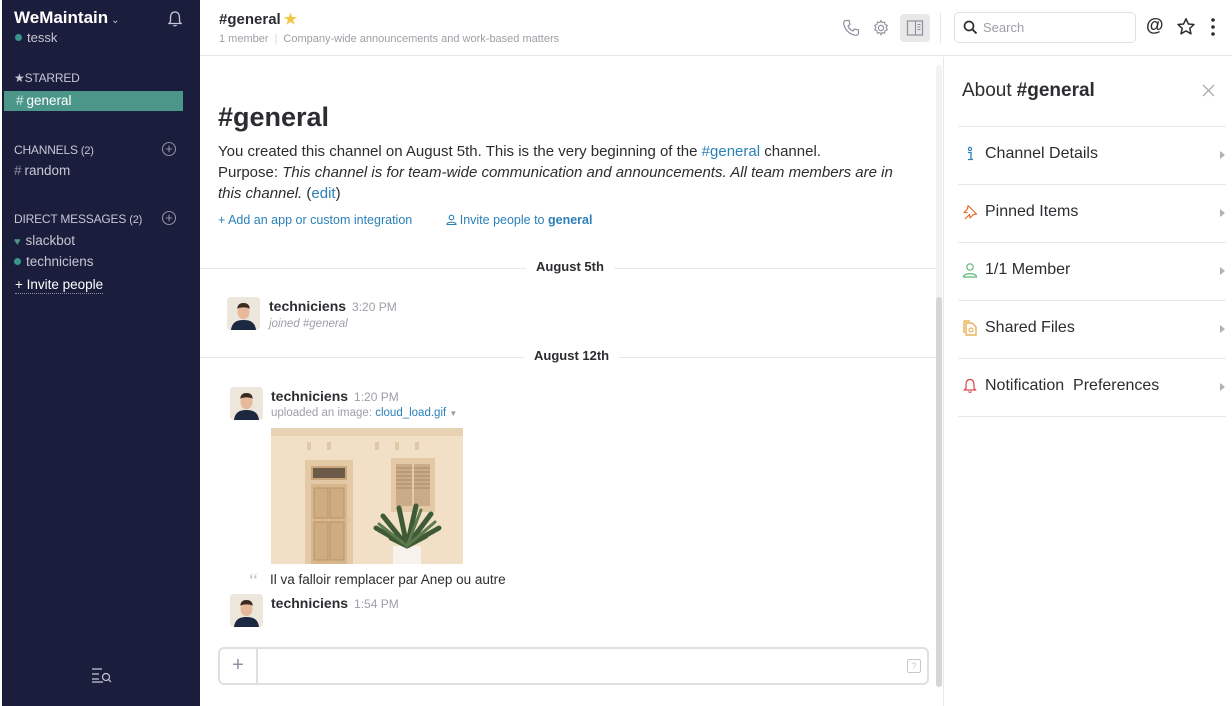  Describe the element at coordinates (54, 150) in the screenshot. I see `channels-header: CHANNELS (2)` at that location.